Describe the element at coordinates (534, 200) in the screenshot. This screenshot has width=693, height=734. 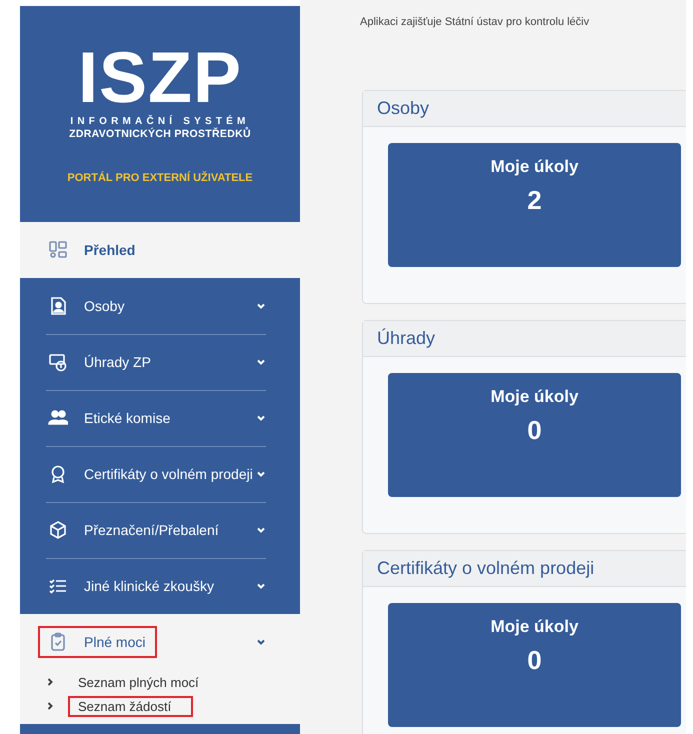
I see `tile-count: 2` at that location.